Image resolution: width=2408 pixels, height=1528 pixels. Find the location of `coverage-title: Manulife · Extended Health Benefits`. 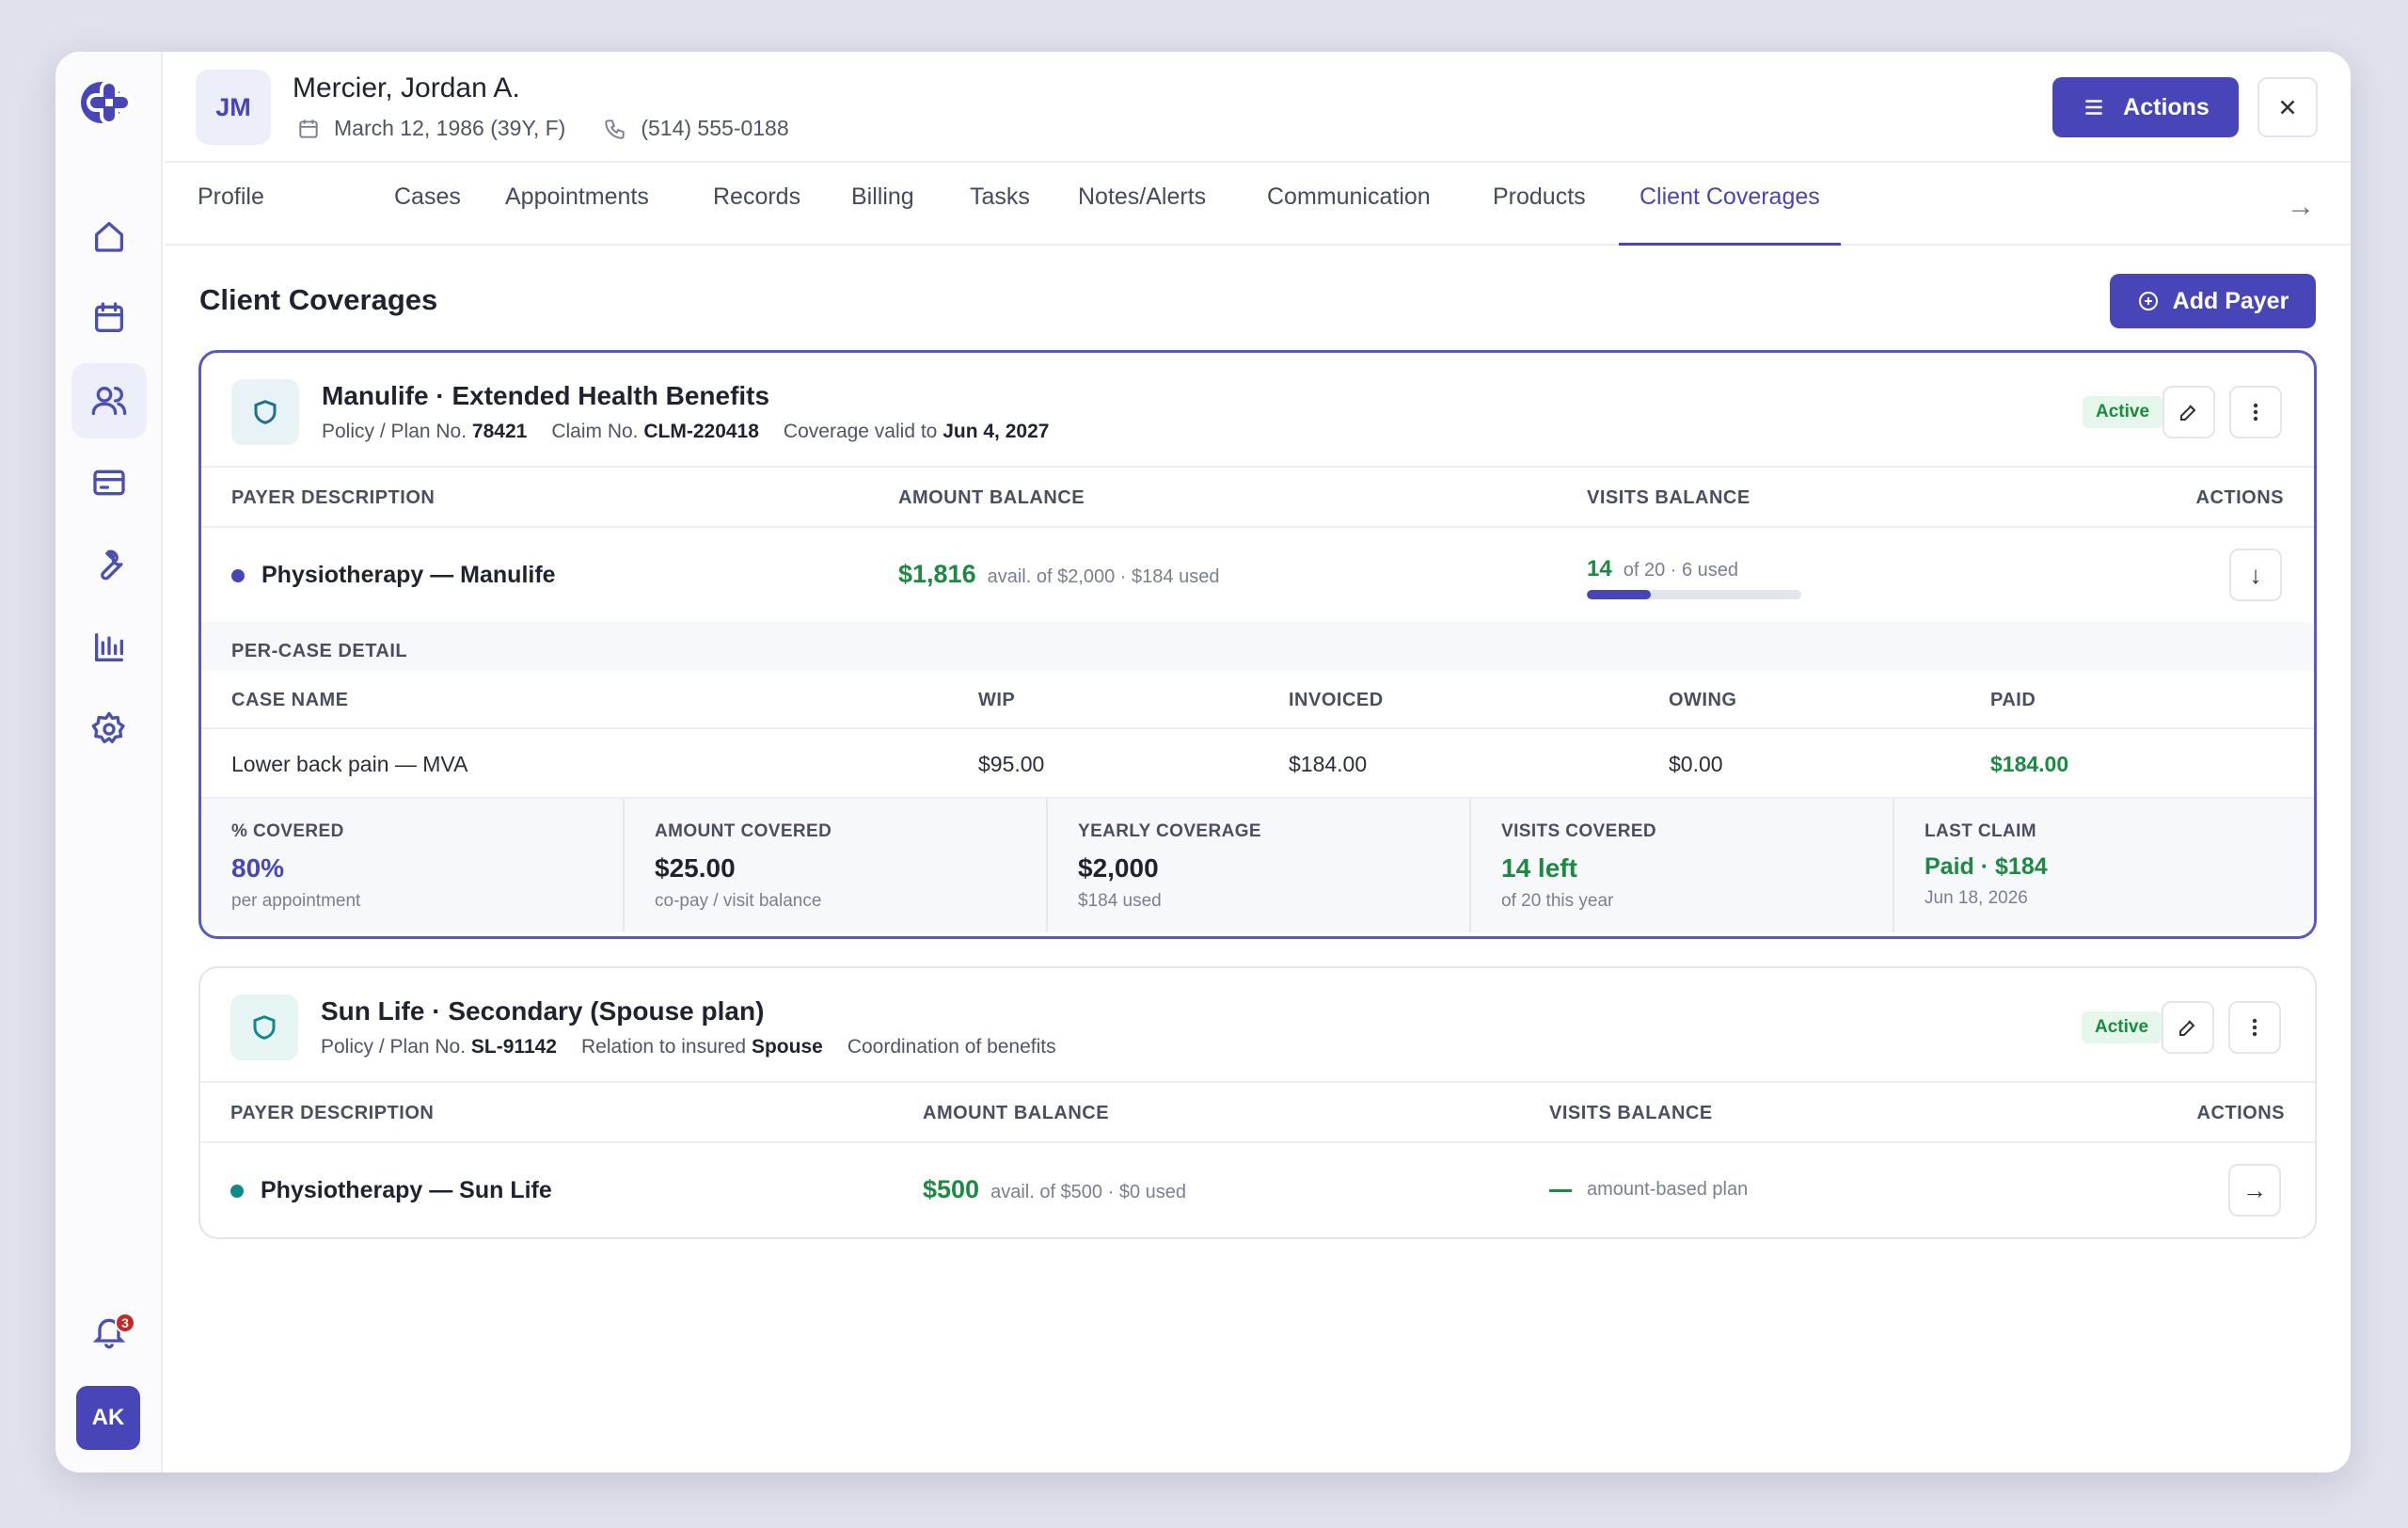

coverage-title: Manulife · Extended Health Benefits is located at coordinates (546, 395).